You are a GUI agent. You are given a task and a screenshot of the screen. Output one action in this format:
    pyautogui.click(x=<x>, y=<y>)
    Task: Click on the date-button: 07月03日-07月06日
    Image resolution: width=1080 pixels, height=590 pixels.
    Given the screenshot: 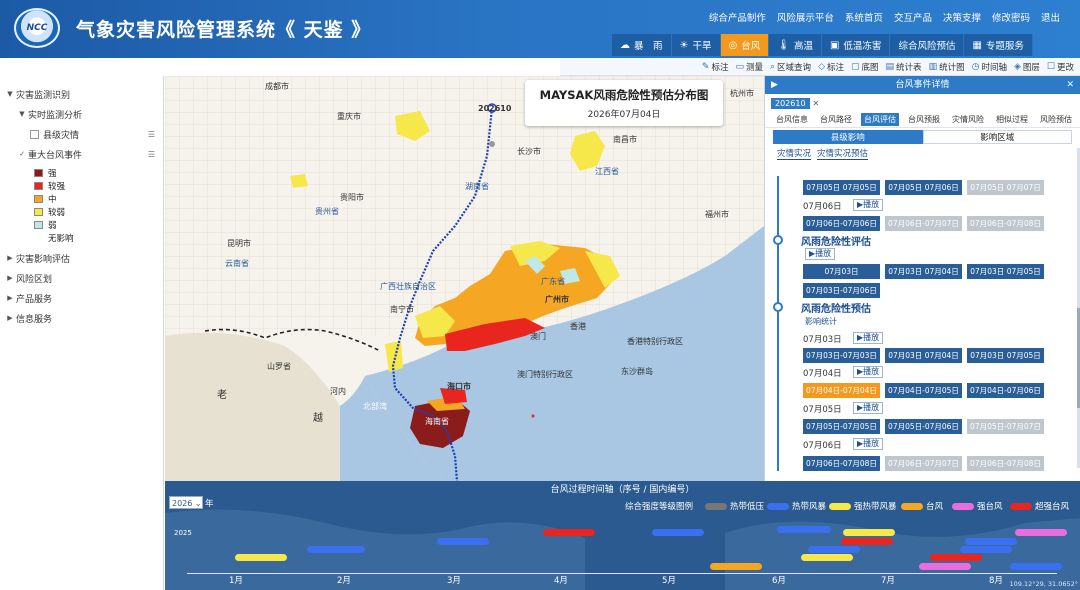 What is the action you would take?
    pyautogui.click(x=841, y=290)
    